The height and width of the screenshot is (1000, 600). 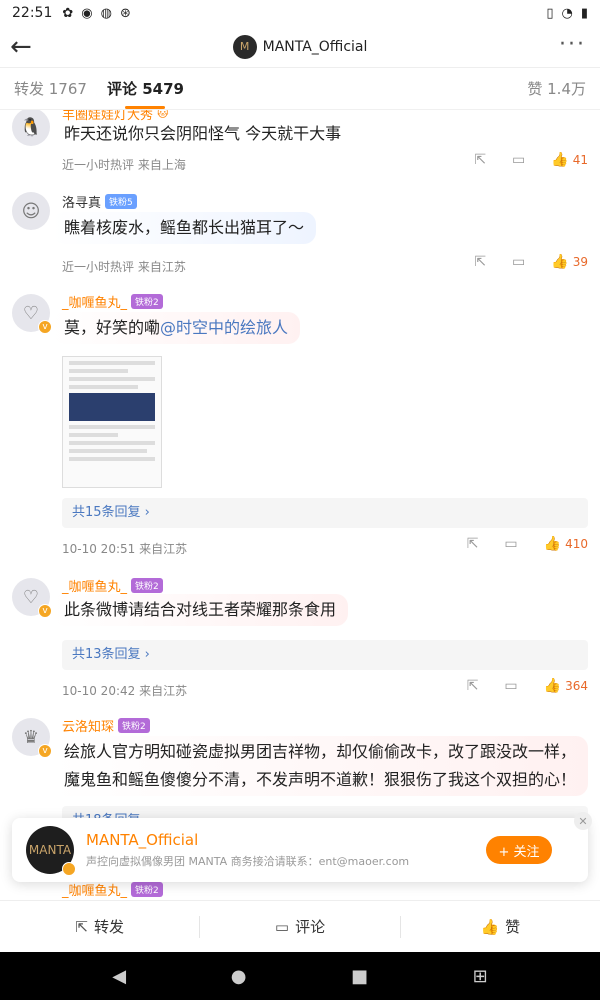 What do you see at coordinates (569, 160) in the screenshot?
I see `like-button: 👍 41` at bounding box center [569, 160].